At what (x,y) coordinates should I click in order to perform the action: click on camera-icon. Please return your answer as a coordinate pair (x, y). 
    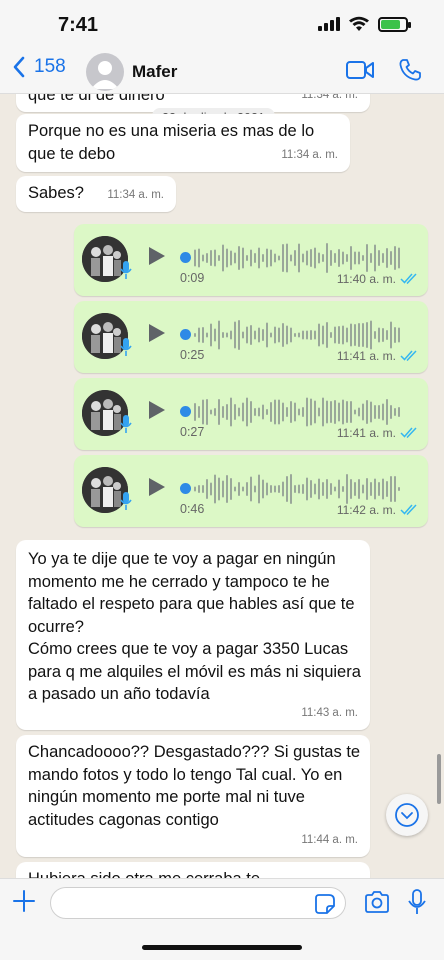
    Looking at the image, I should click on (377, 902).